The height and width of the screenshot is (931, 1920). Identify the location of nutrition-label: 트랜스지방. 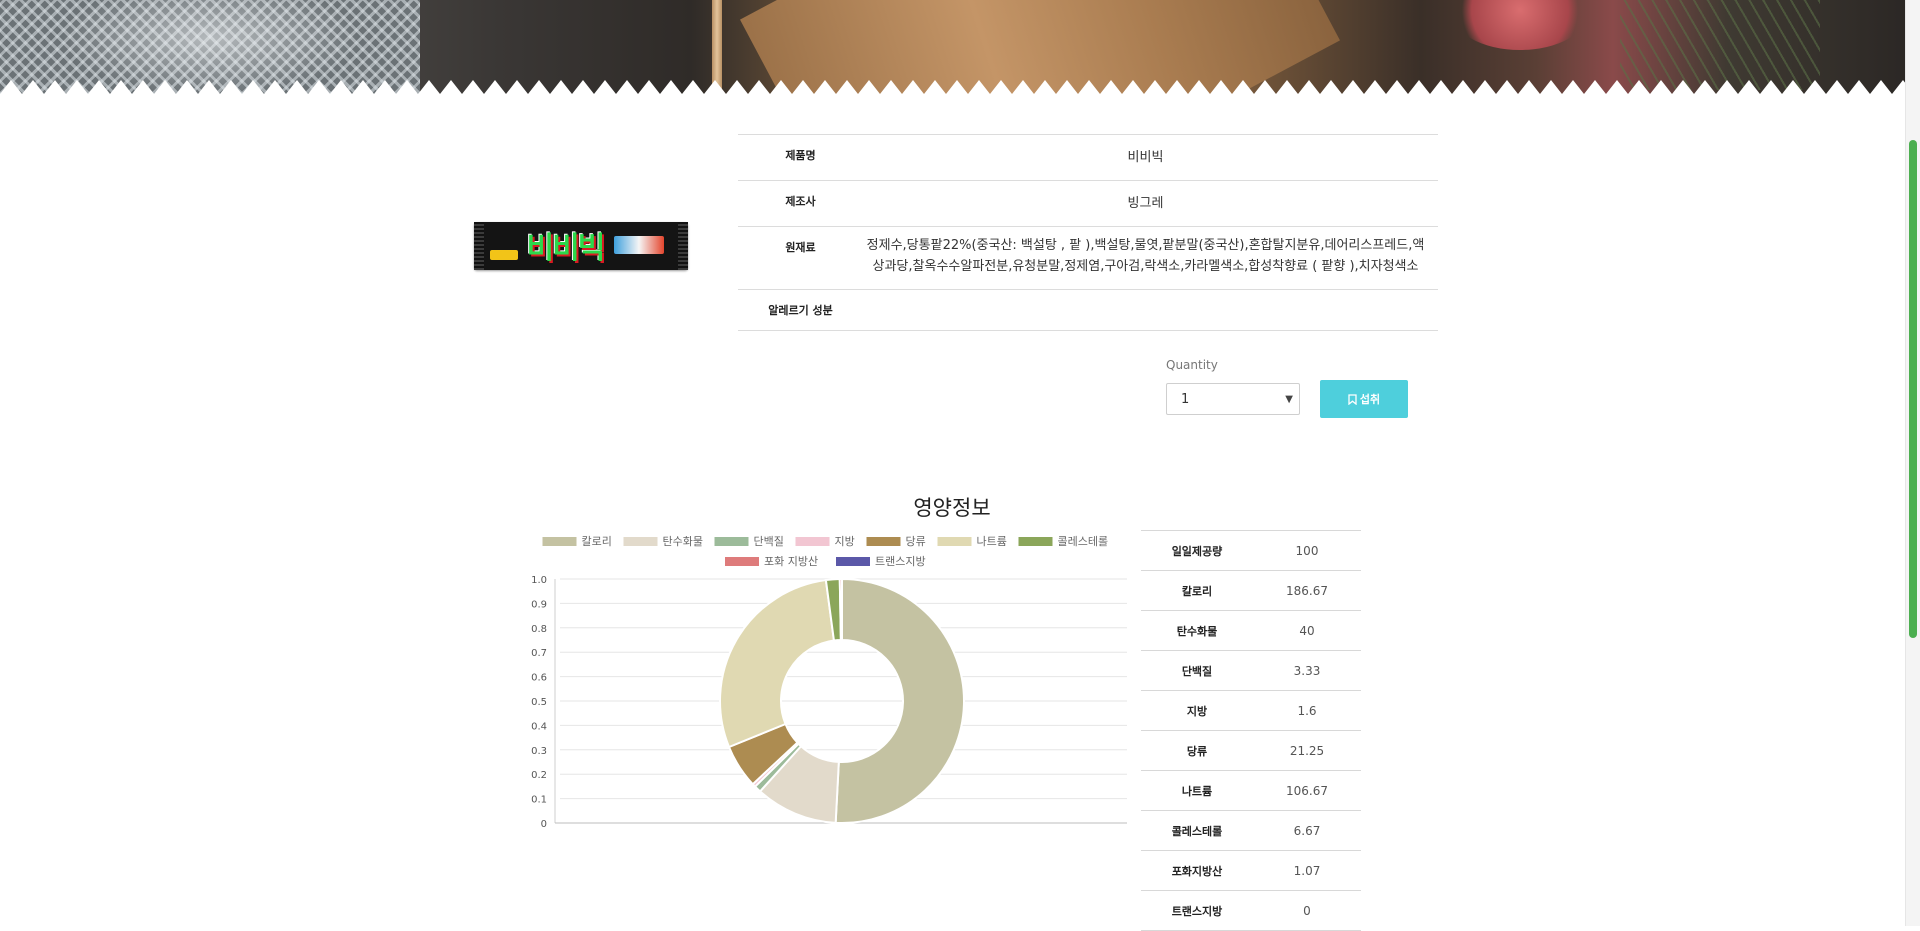
(1197, 910).